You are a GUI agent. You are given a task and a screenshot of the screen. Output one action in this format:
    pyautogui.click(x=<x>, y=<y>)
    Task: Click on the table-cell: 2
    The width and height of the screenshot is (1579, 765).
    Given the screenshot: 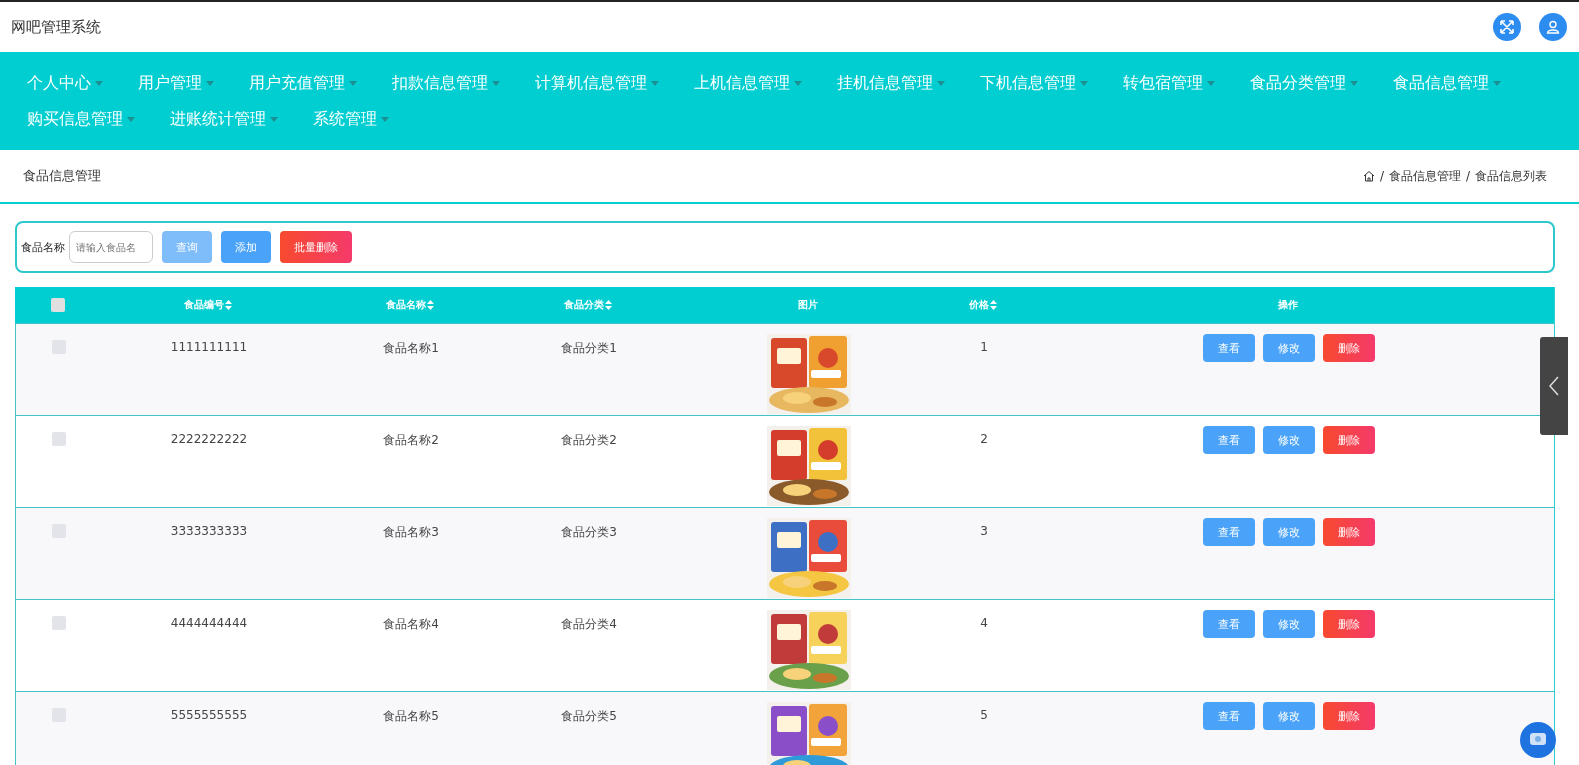 What is the action you would take?
    pyautogui.click(x=984, y=439)
    